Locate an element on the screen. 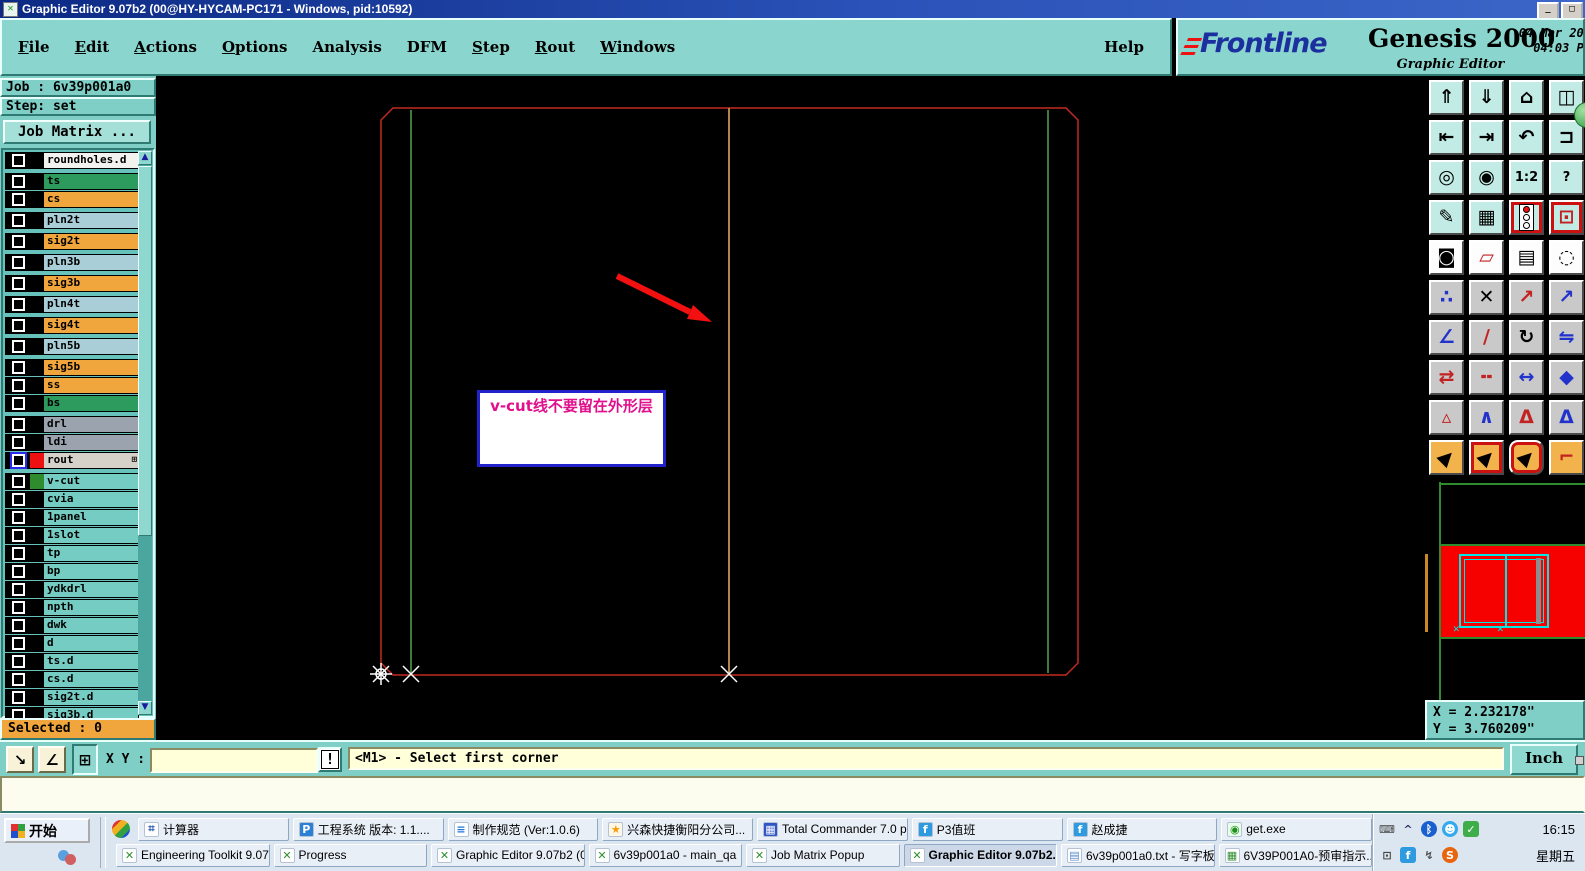 The image size is (1585, 871). menu-help: Help is located at coordinates (1124, 47).